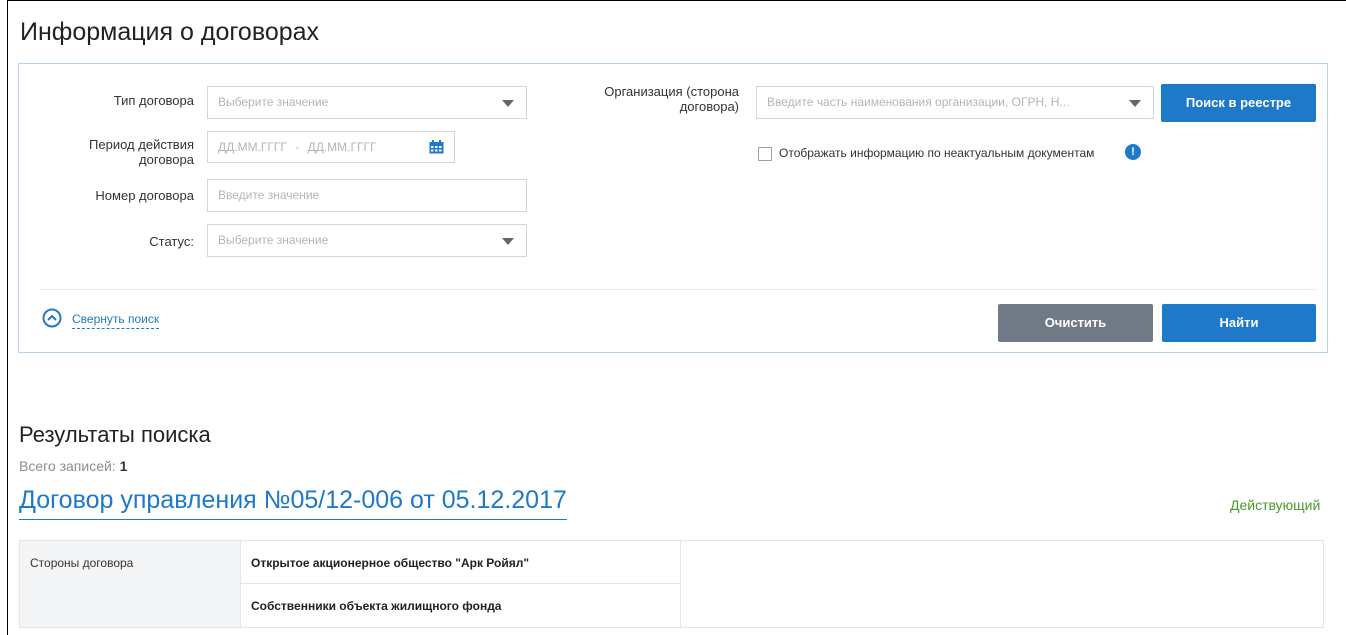  Describe the element at coordinates (273, 240) in the screenshot. I see `status-placeholder: Выберите значение` at that location.